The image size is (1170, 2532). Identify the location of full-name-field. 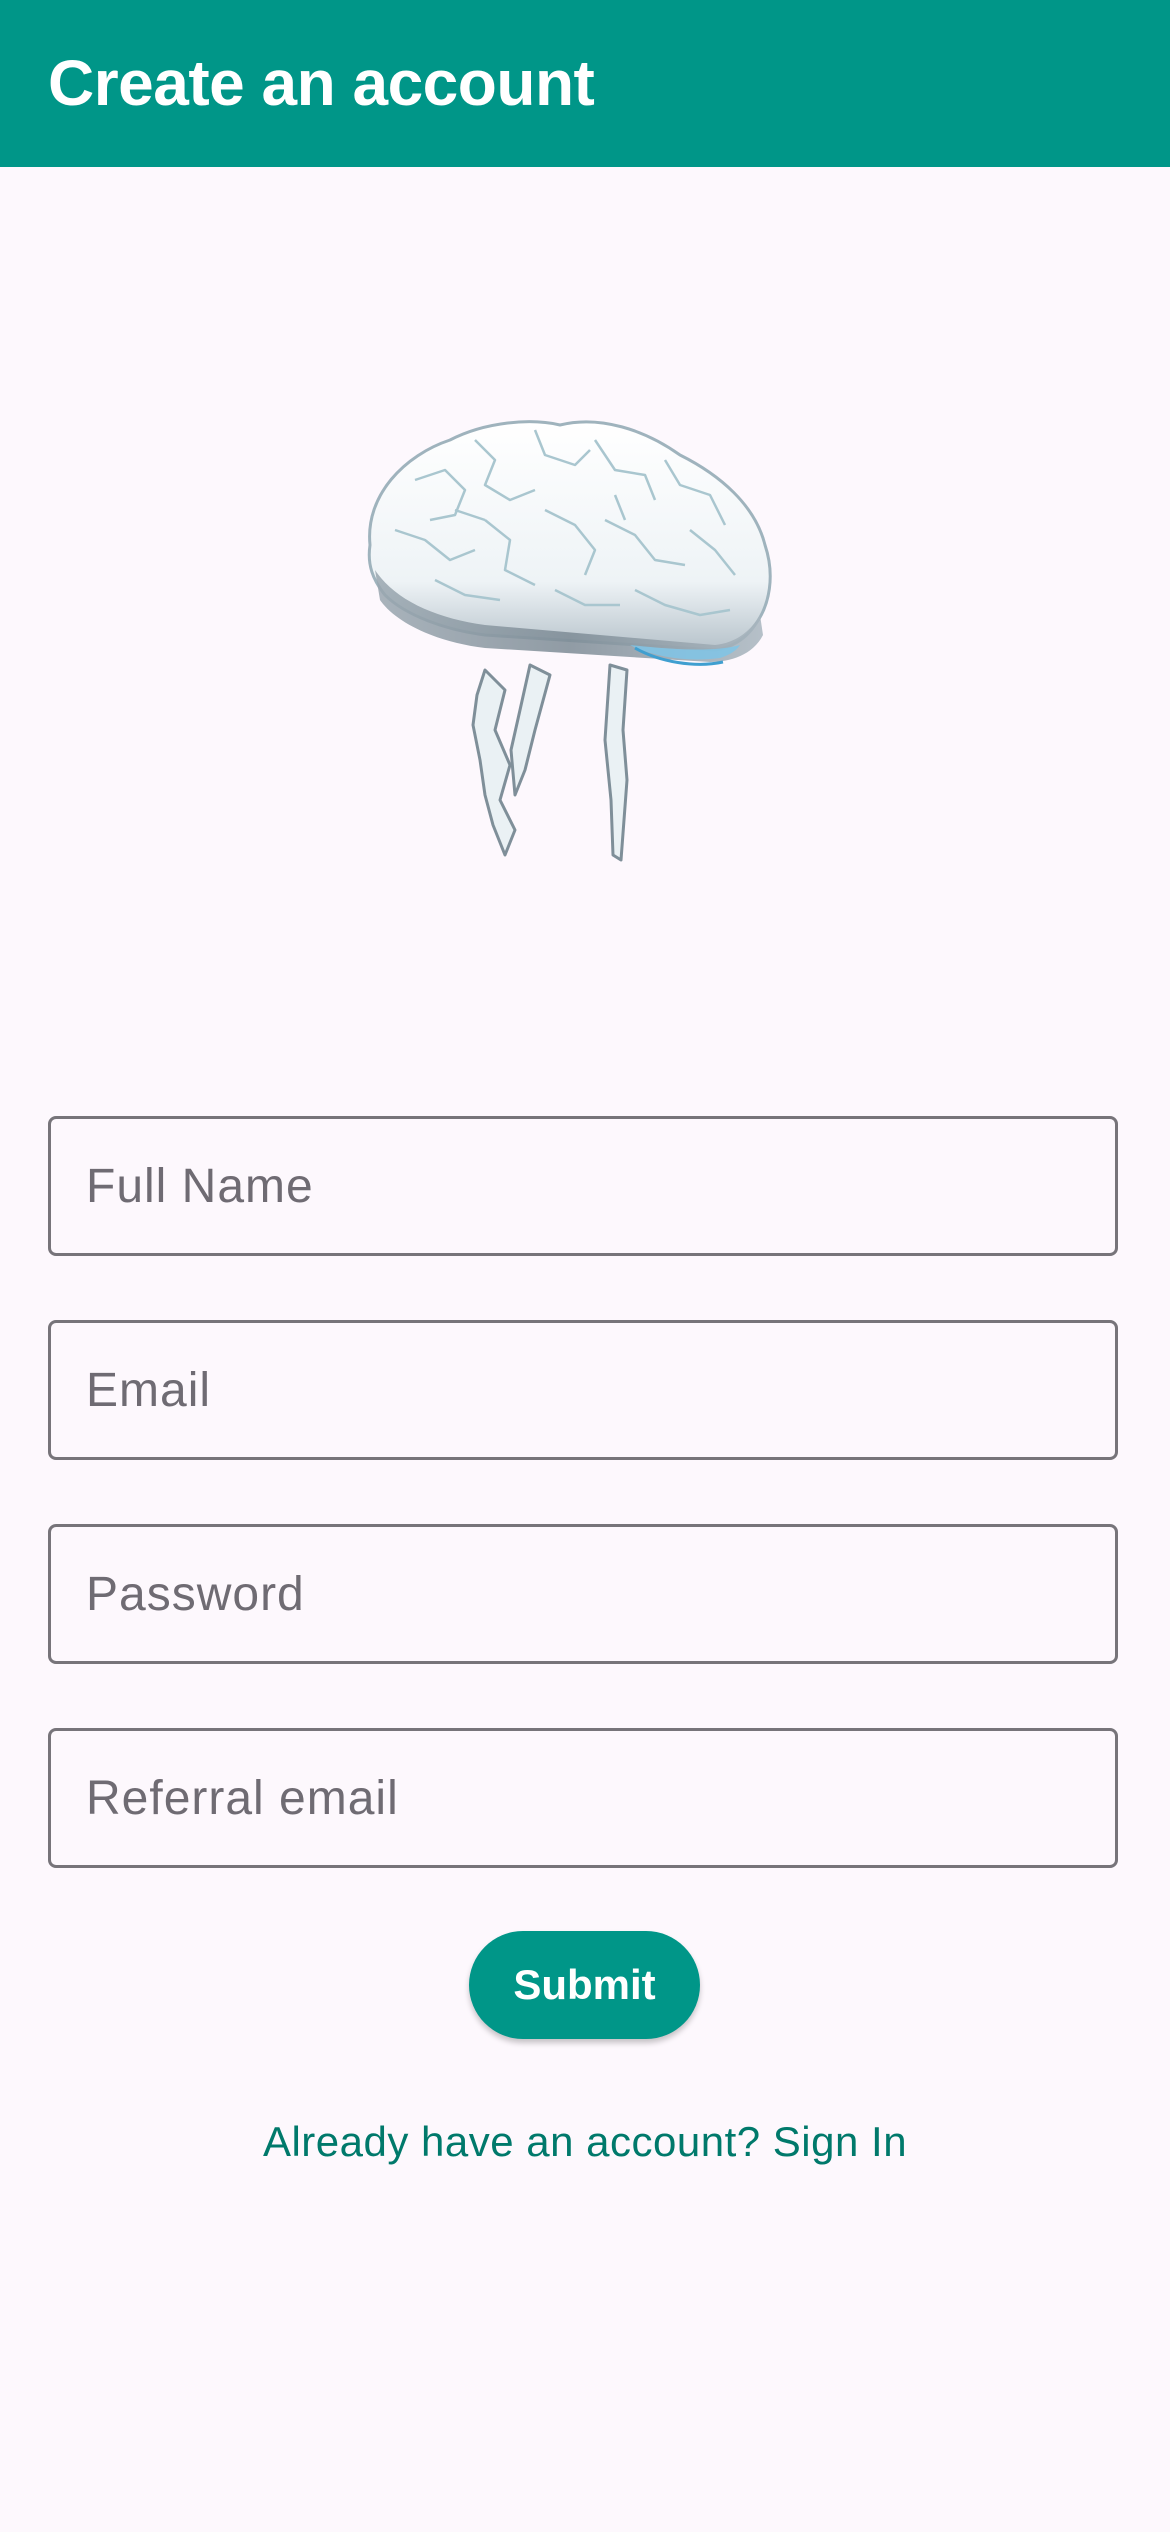
(583, 1186).